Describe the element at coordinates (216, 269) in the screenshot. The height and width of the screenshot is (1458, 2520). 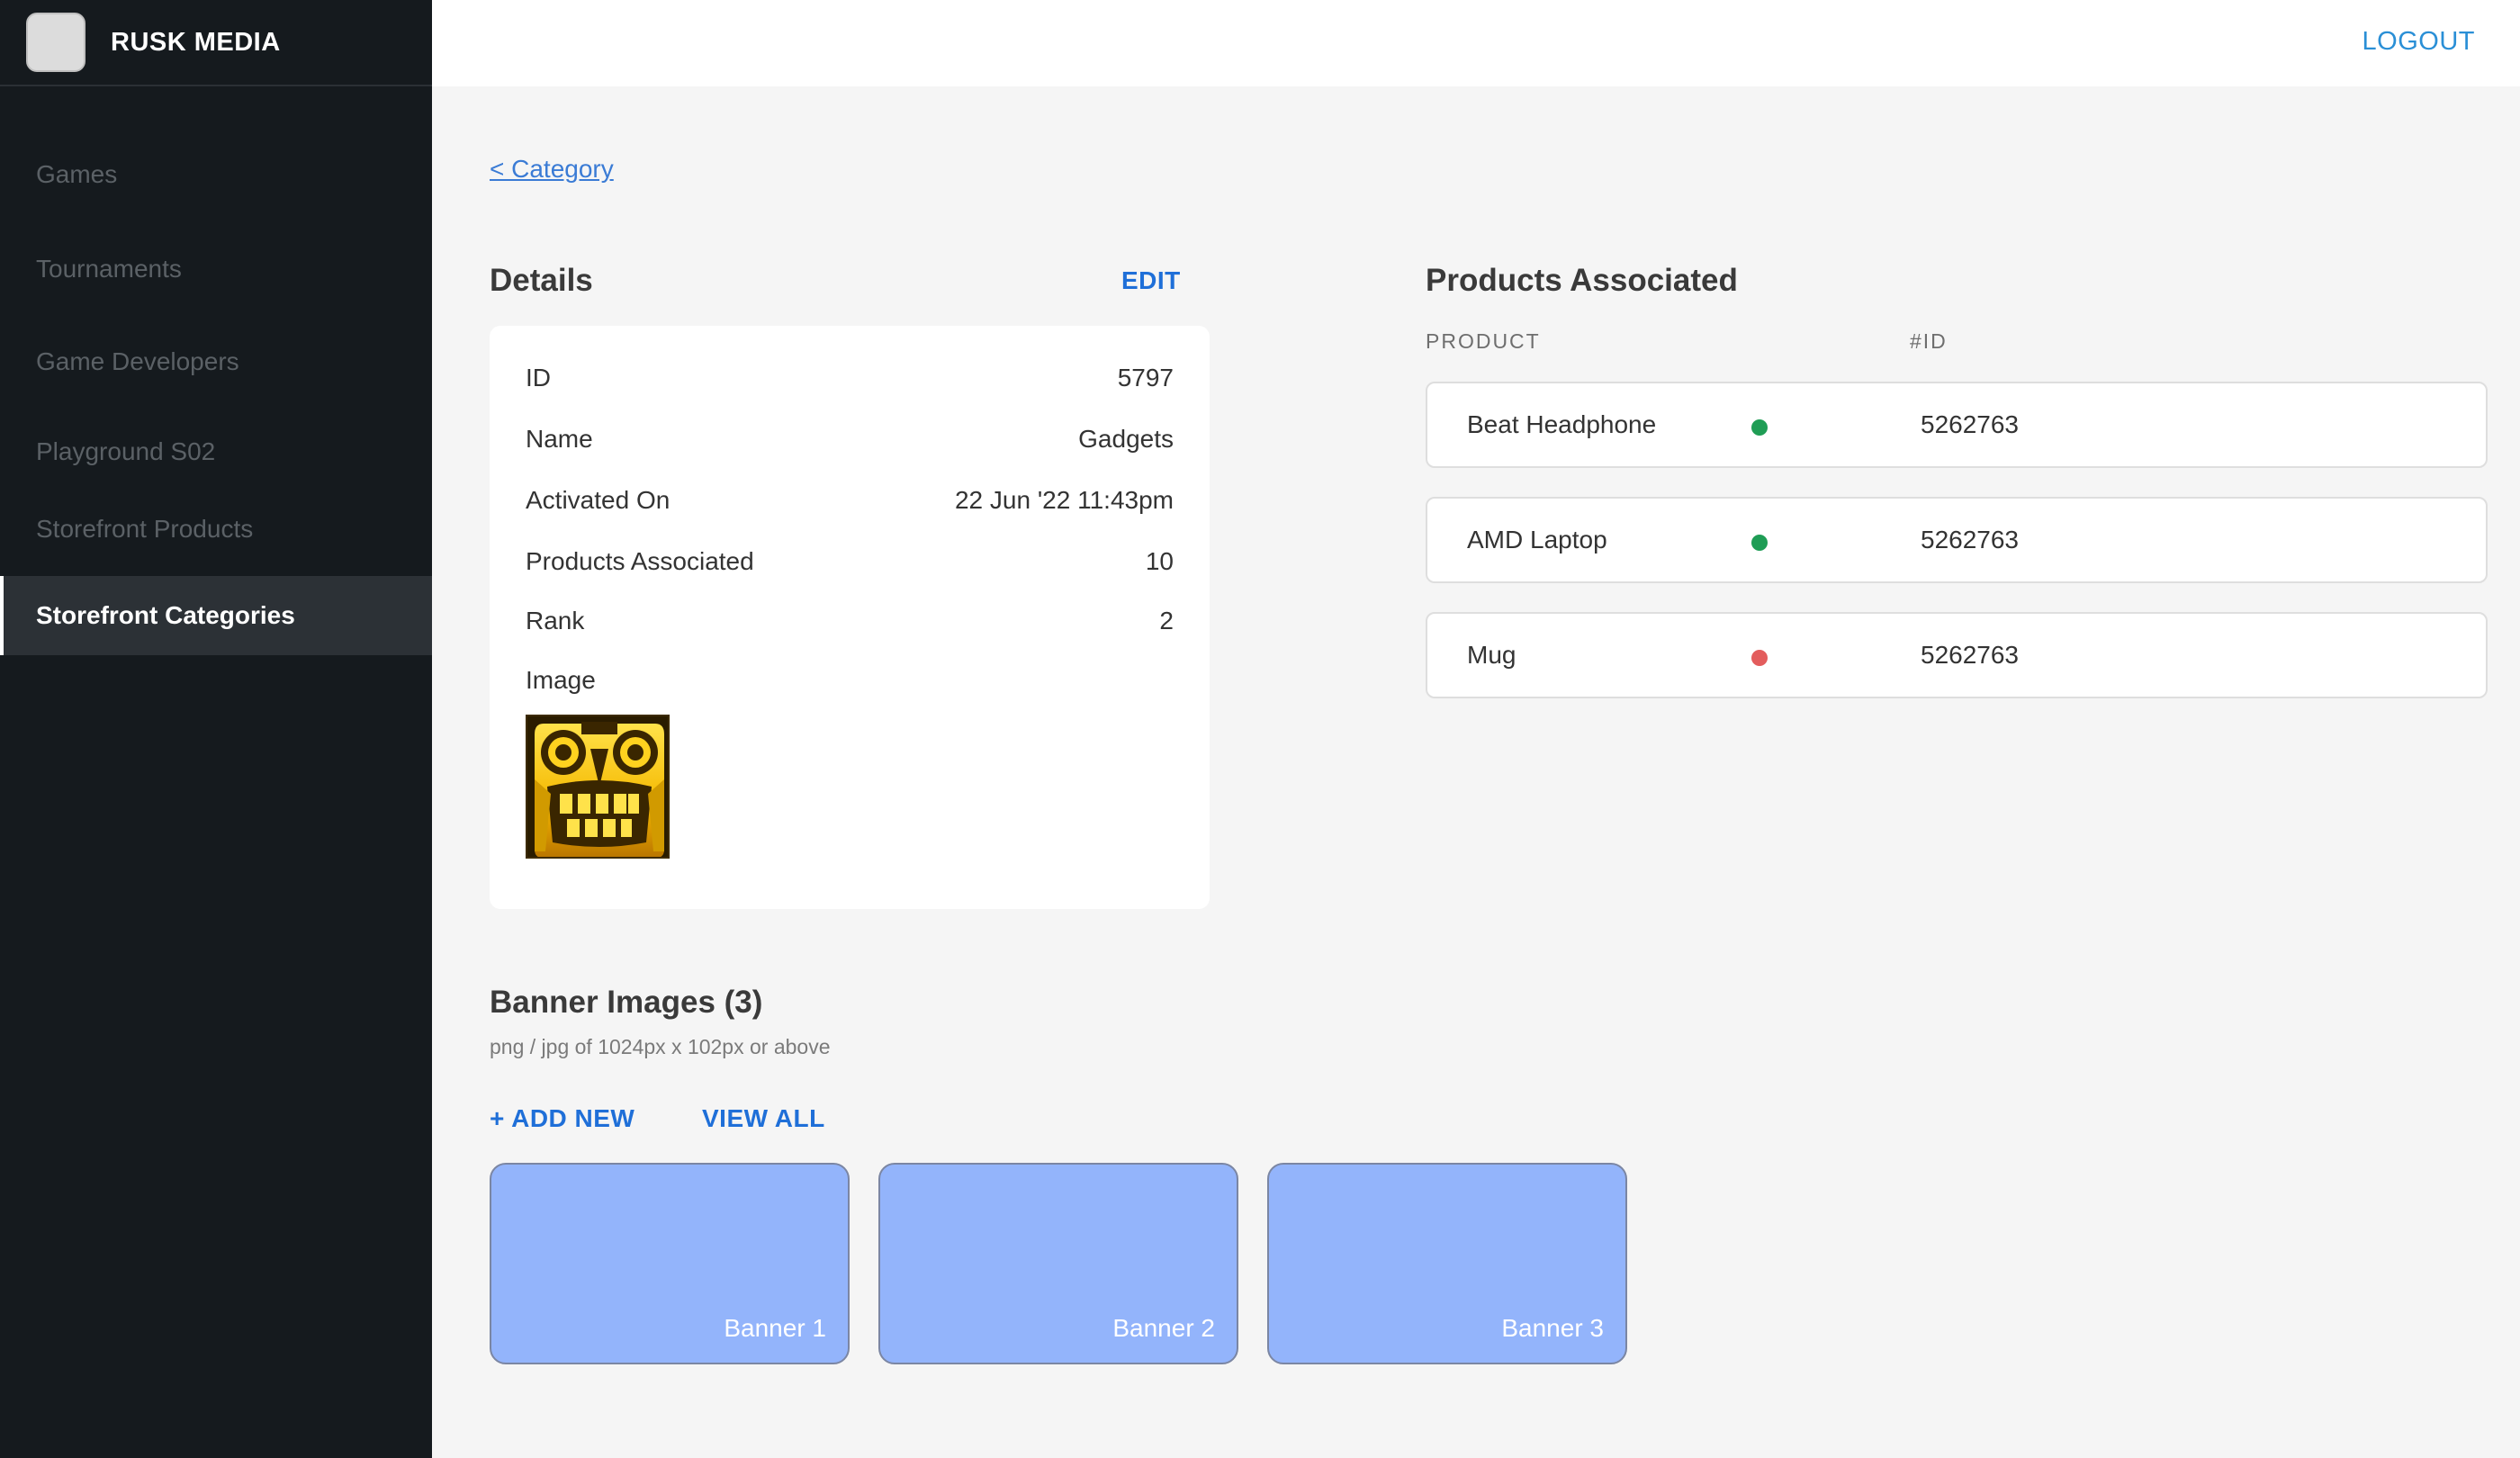
I see `sidebar-item-tournaments: Tournaments` at that location.